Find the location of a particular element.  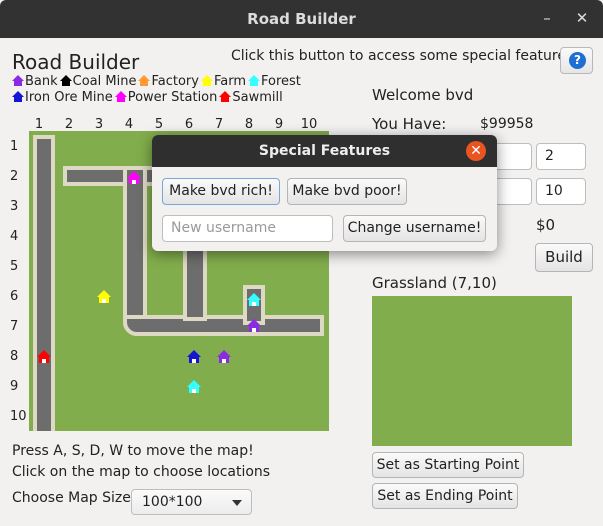

legend-label: Farm is located at coordinates (229, 81).